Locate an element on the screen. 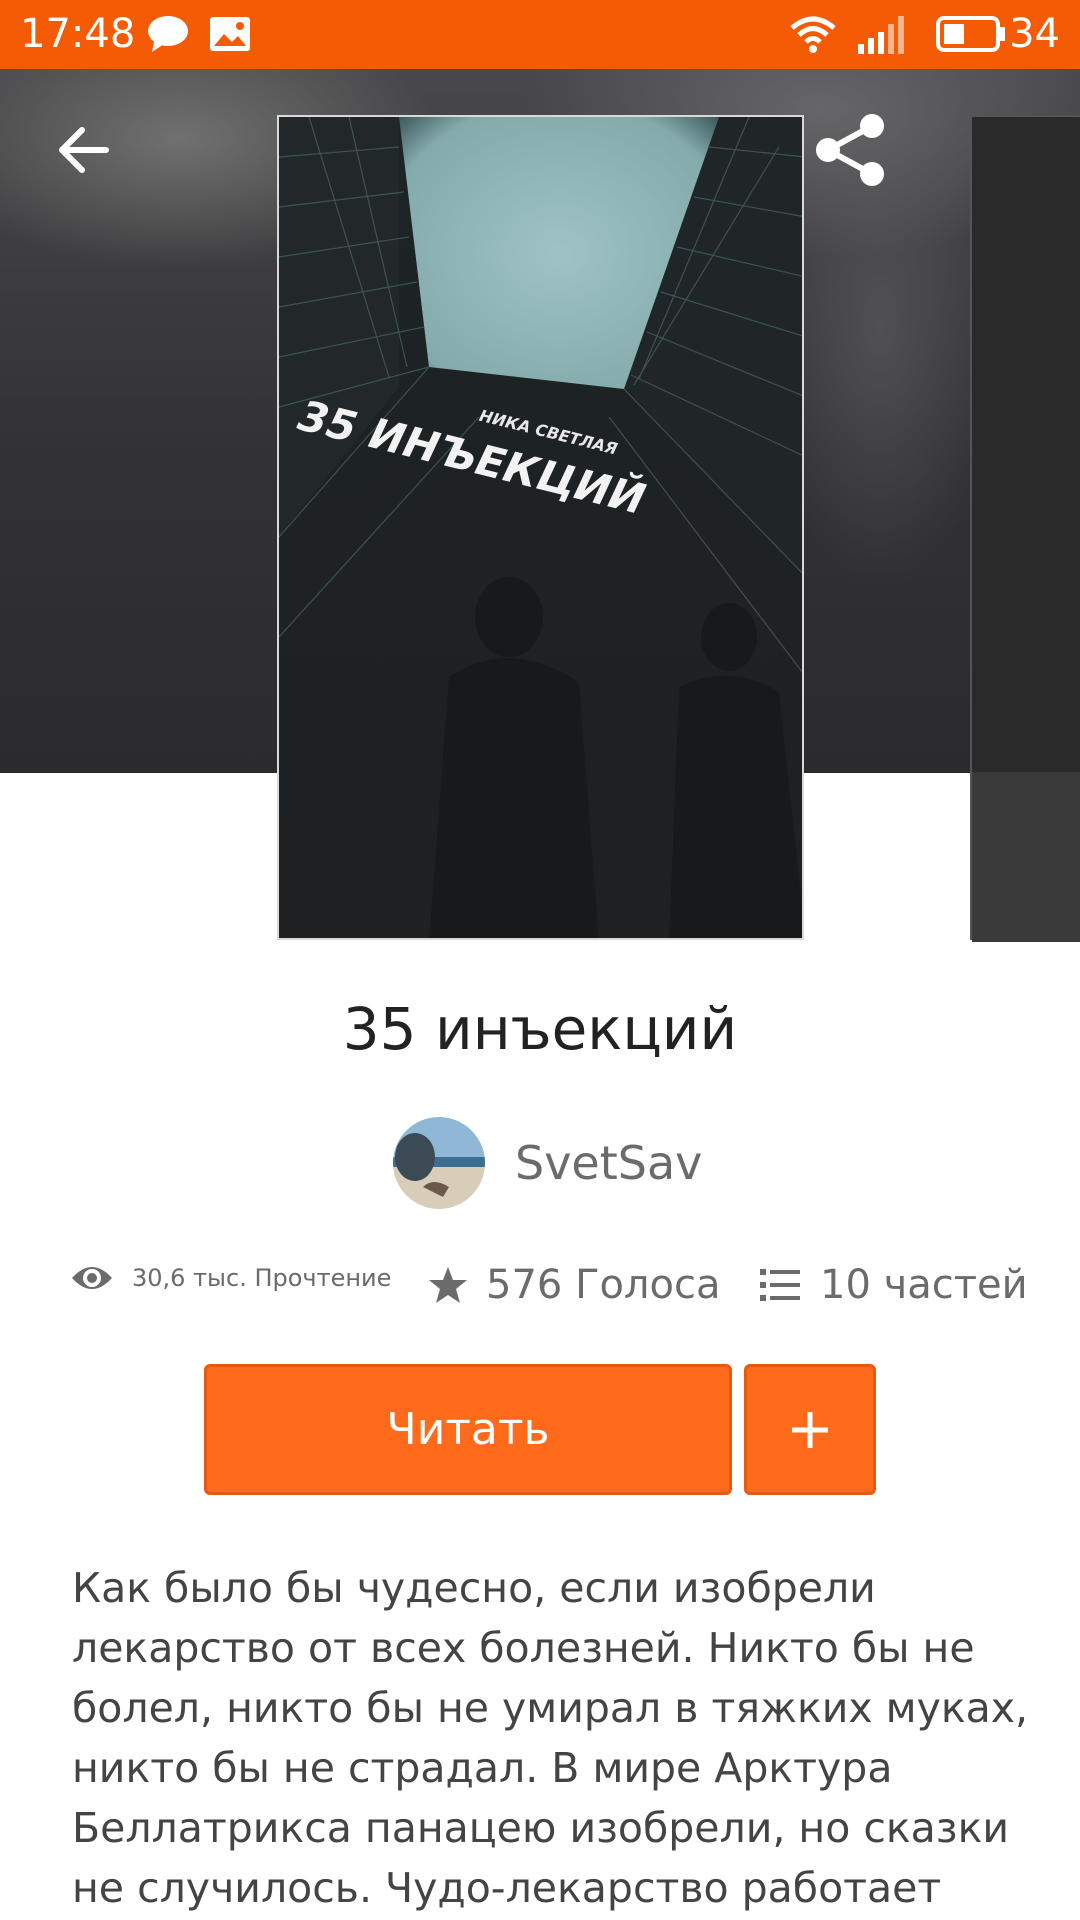 This screenshot has width=1080, height=1920. share-button is located at coordinates (850, 152).